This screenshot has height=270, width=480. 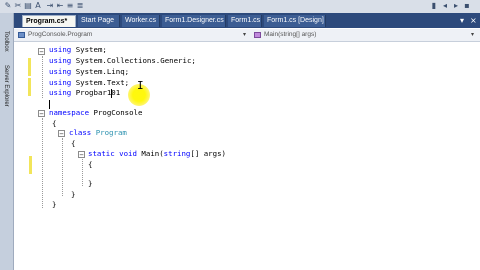 I want to click on tab-program-cs: Program.cs*, so click(x=49, y=21).